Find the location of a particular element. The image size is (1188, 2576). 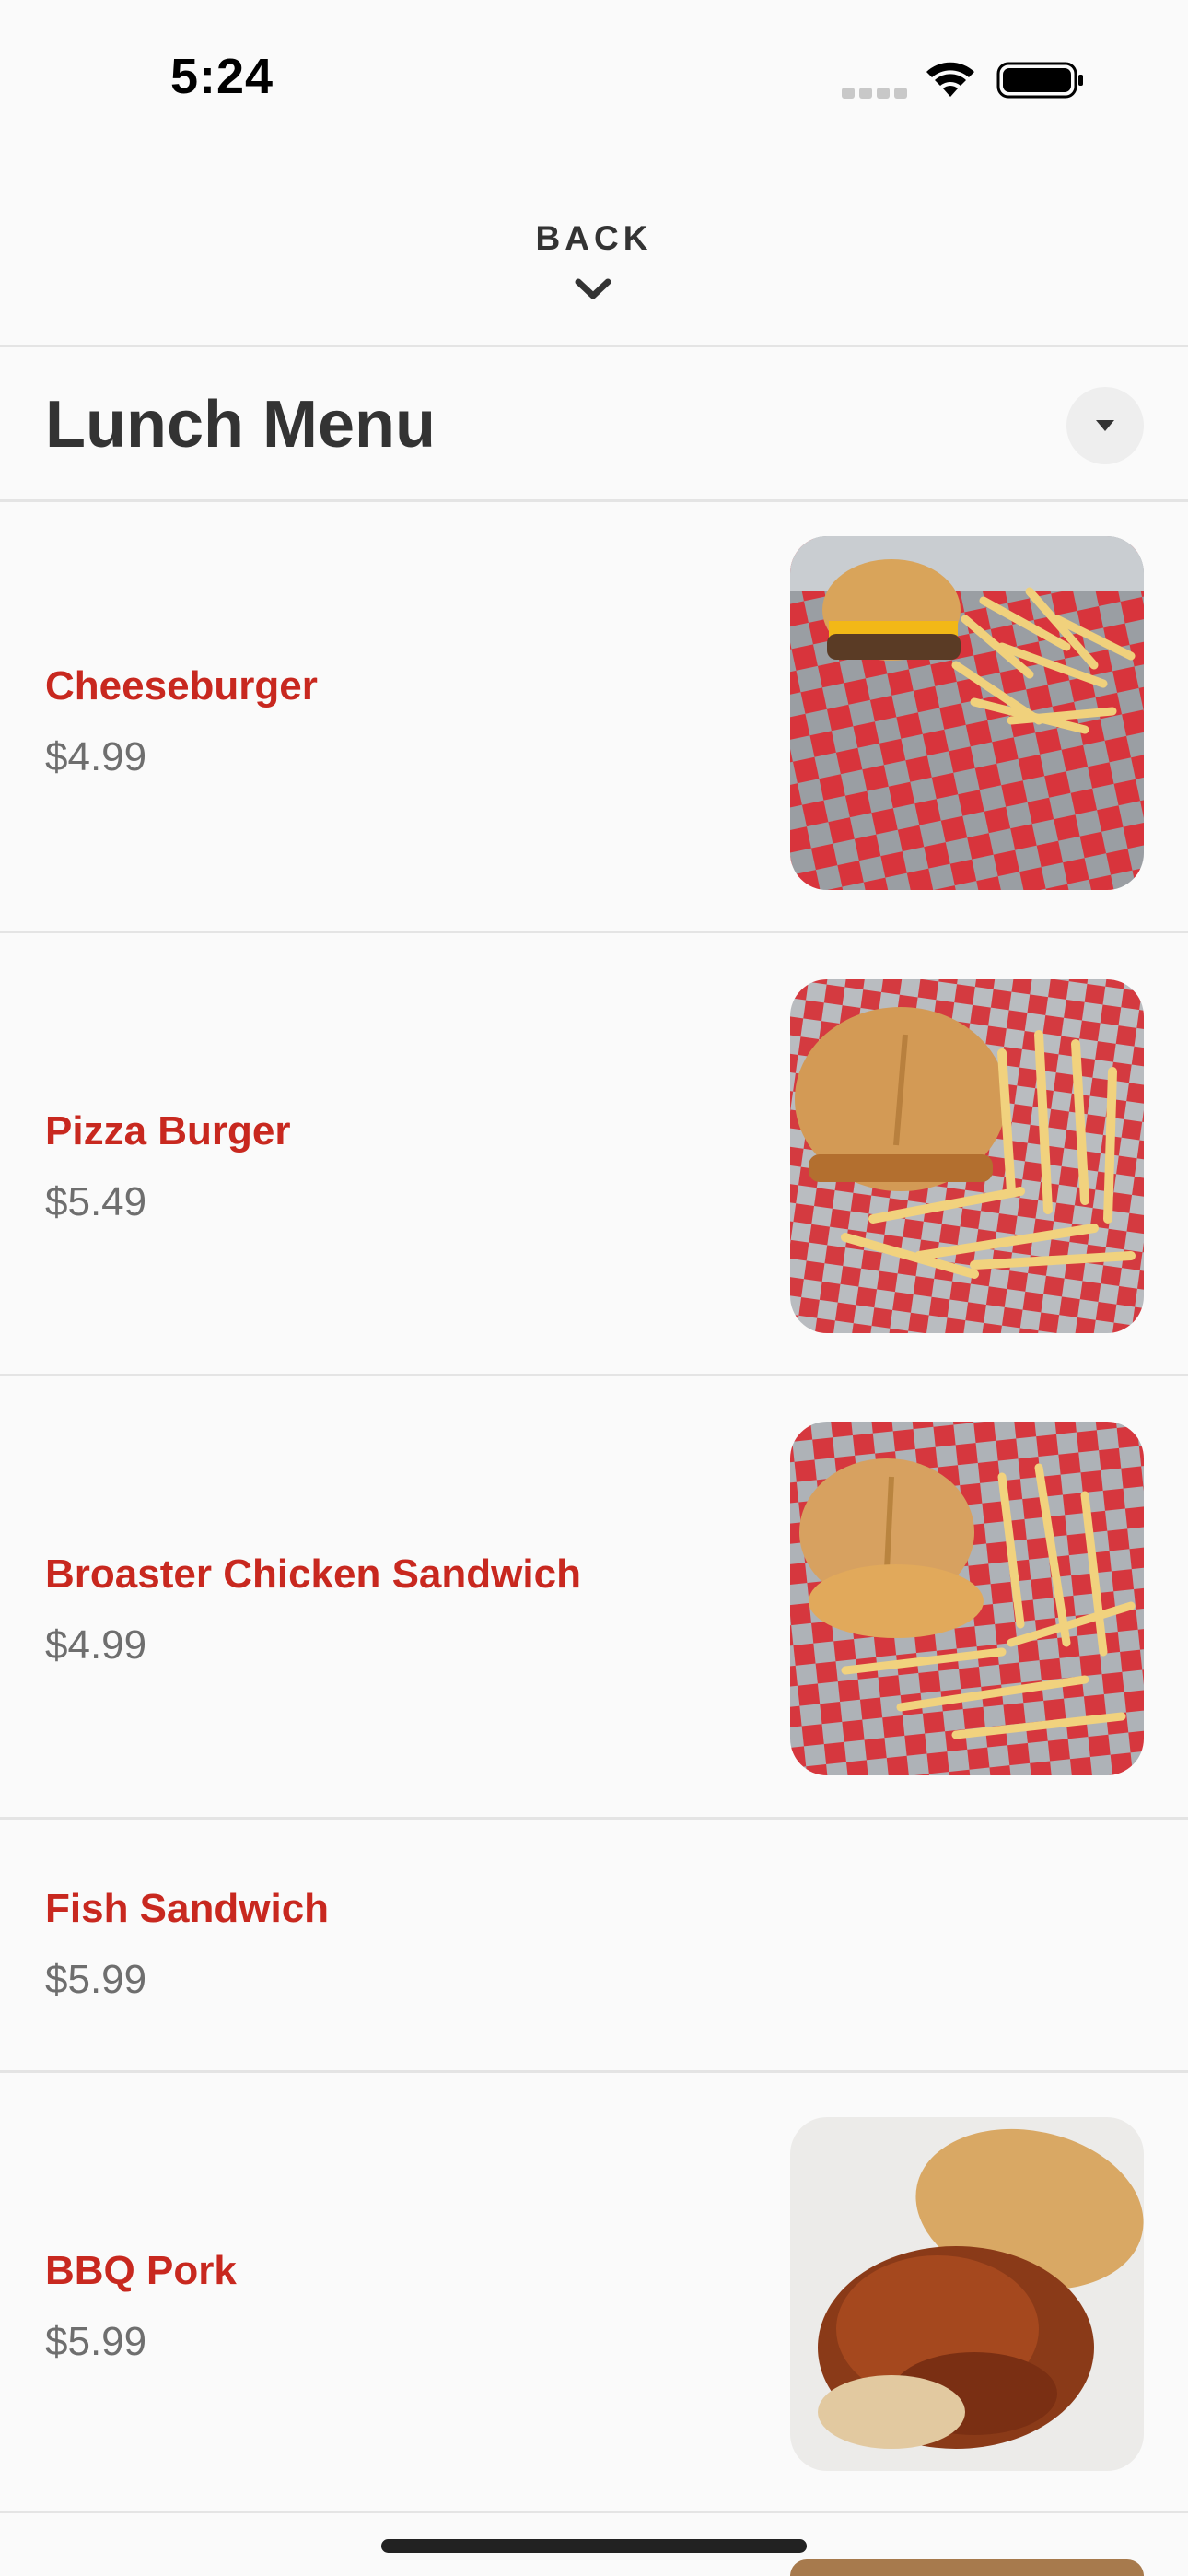

status-time: 5:24 is located at coordinates (222, 76).